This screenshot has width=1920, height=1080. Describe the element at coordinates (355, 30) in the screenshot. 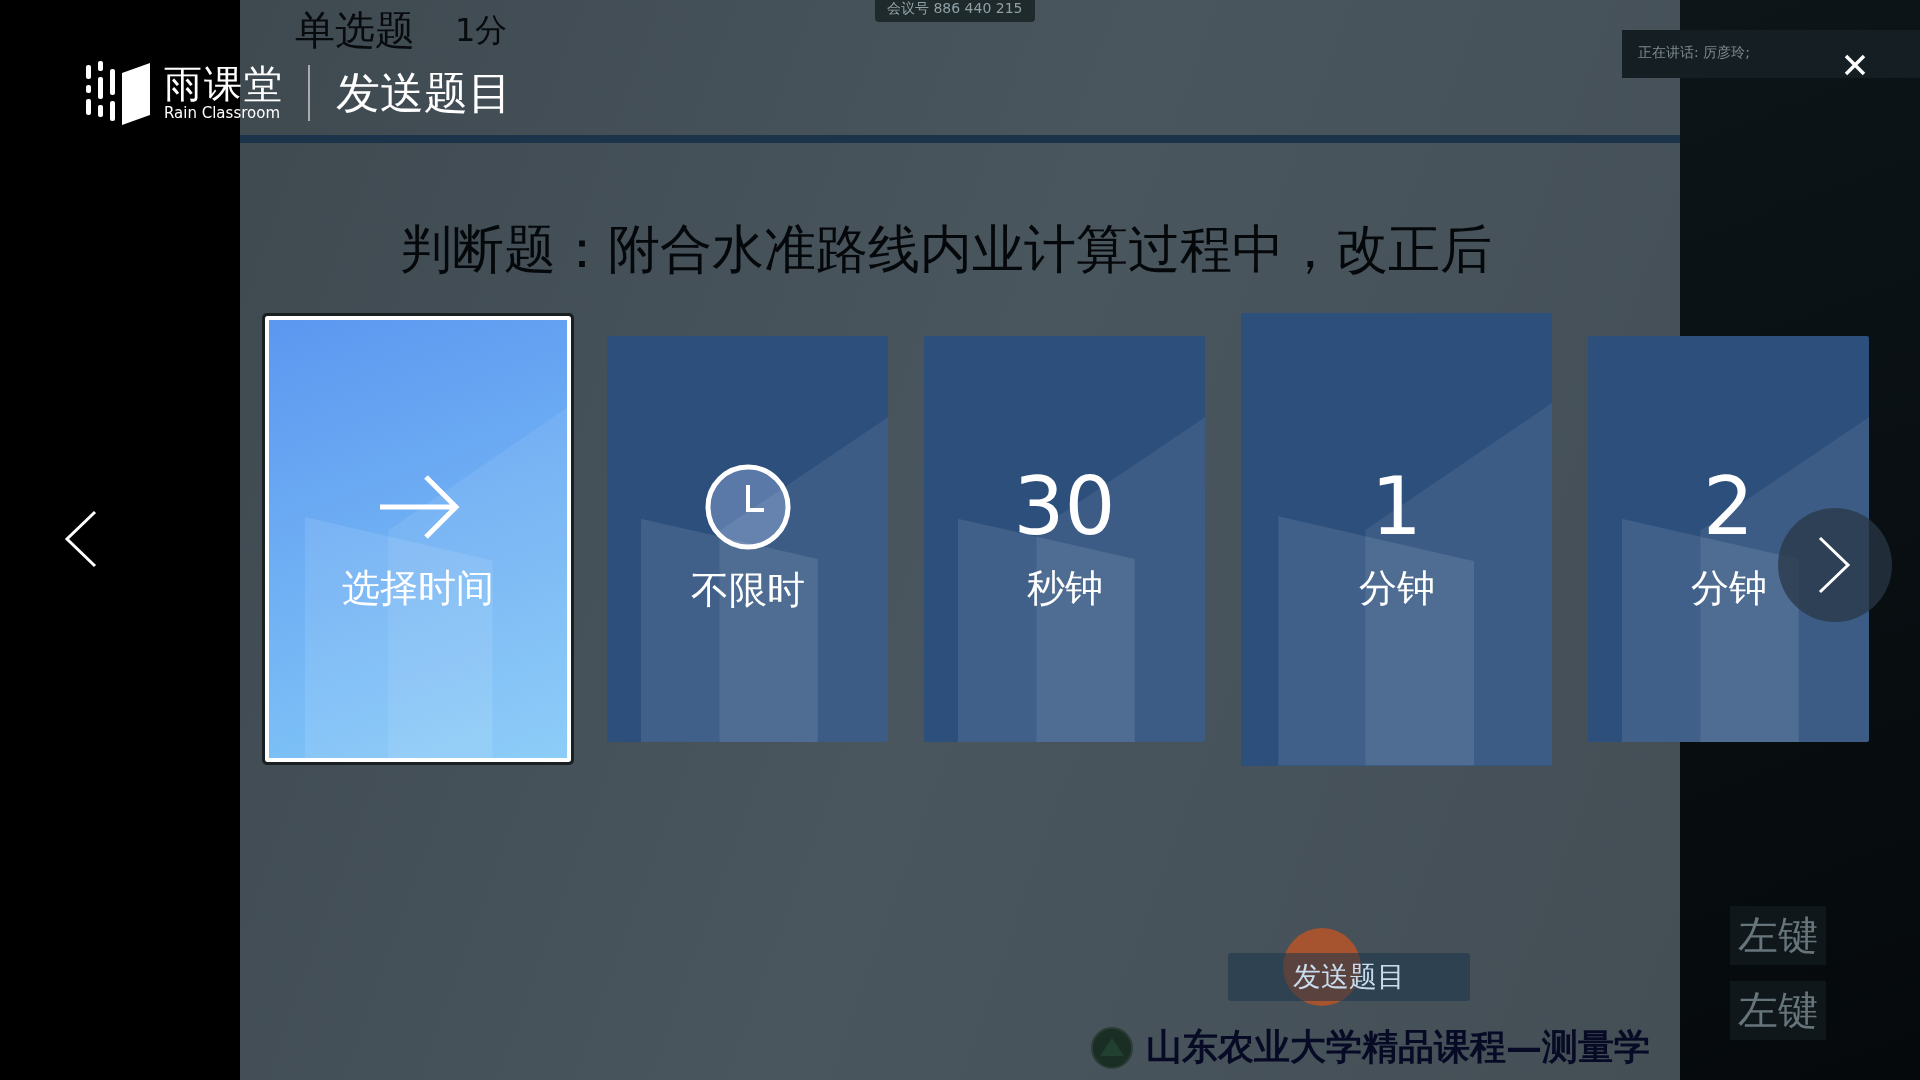

I see `question-type: 单选题` at that location.